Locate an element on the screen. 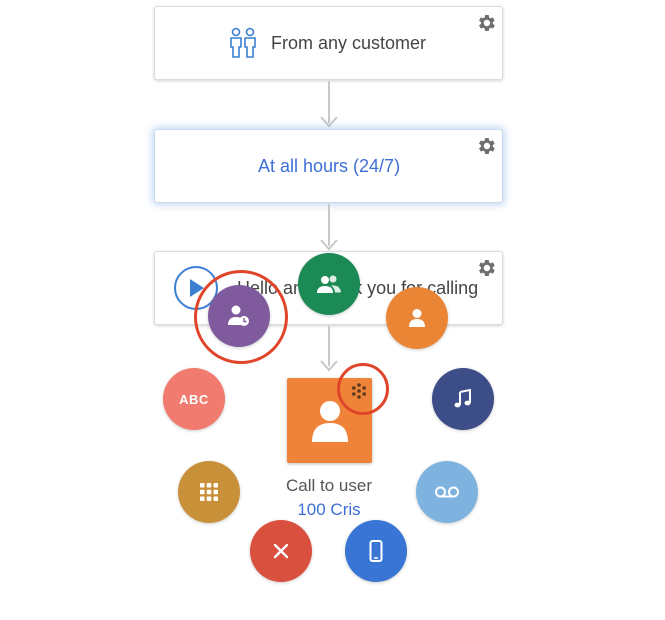 The width and height of the screenshot is (665, 620). dots-menu-icon is located at coordinates (359, 391).